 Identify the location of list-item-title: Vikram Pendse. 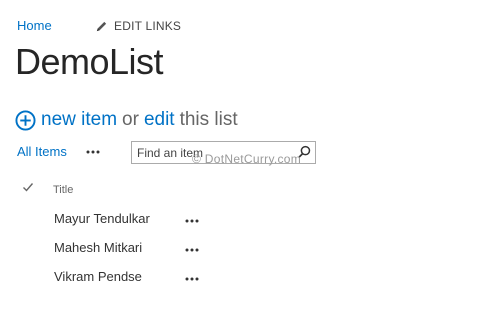
(98, 277).